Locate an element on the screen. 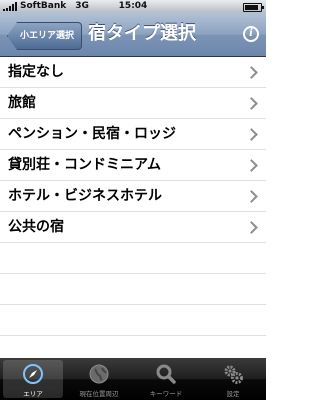  list-item: 旅館 is located at coordinates (133, 103).